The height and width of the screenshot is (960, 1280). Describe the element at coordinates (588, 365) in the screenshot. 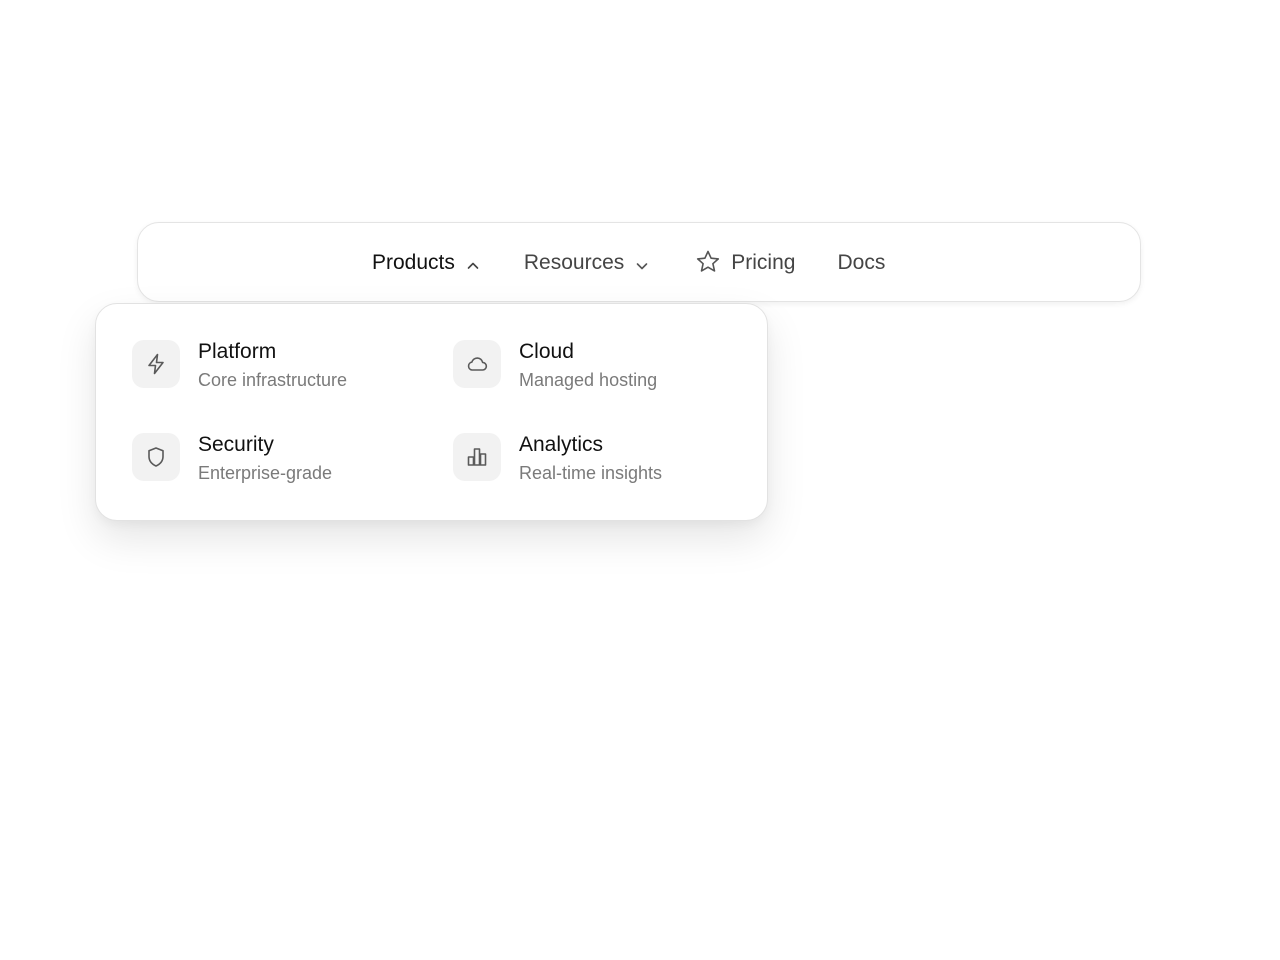

I see `menu-item-text: Cloud Managed hosting` at that location.